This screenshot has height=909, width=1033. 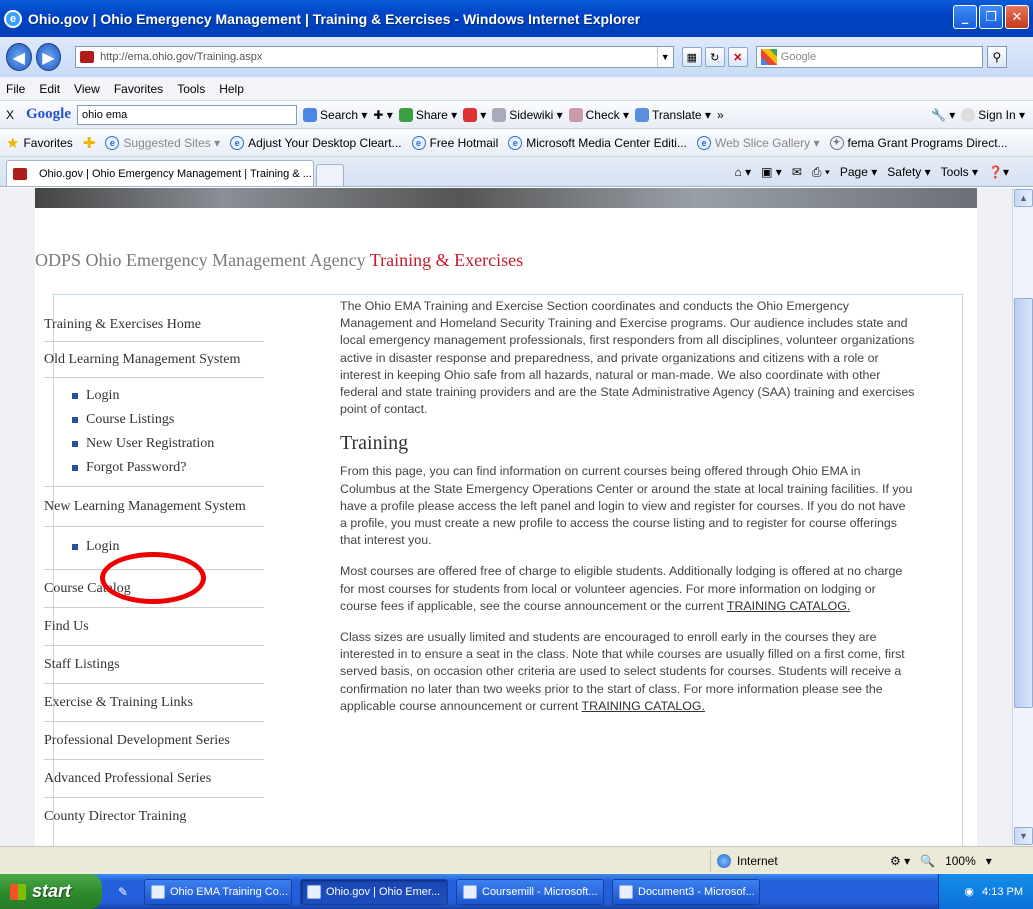 I want to click on google-search-input: ohio ema, so click(x=187, y=114).